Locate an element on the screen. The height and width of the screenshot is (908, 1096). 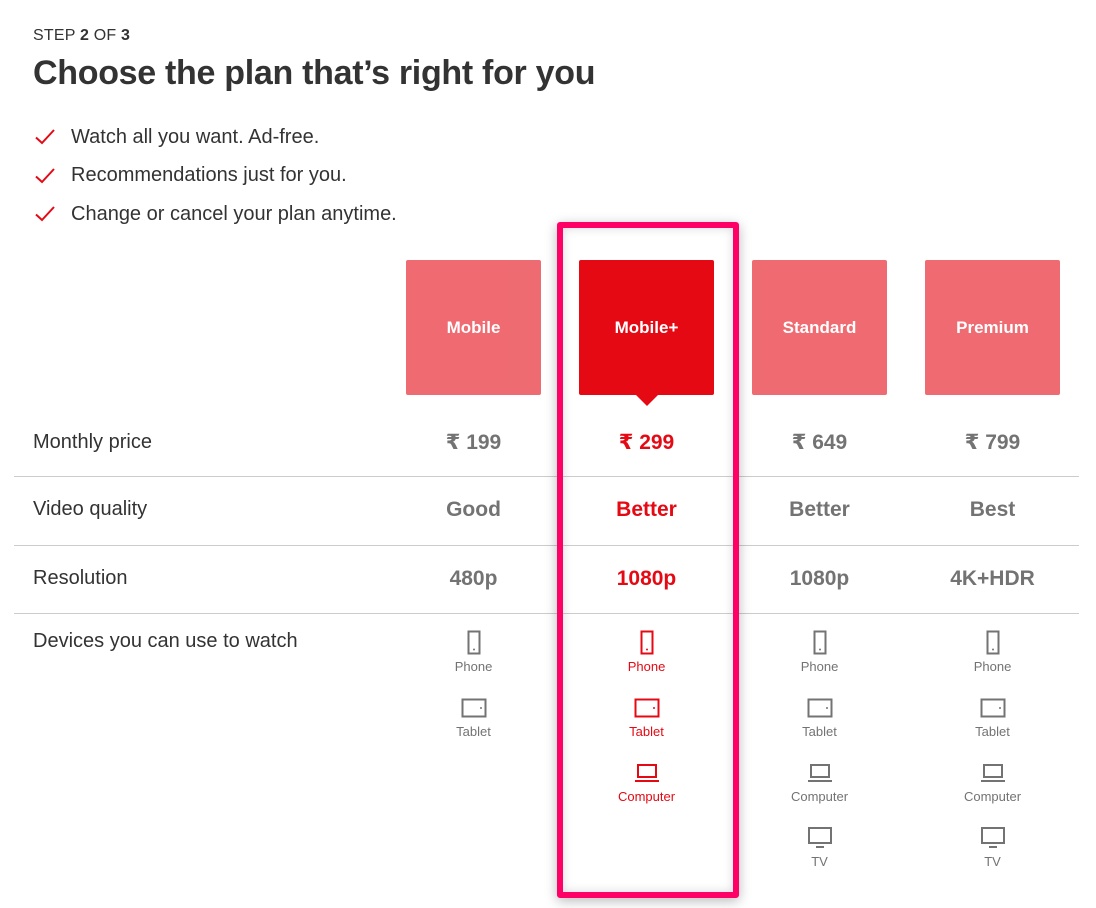
plan-name: Standard is located at coordinates (819, 327).